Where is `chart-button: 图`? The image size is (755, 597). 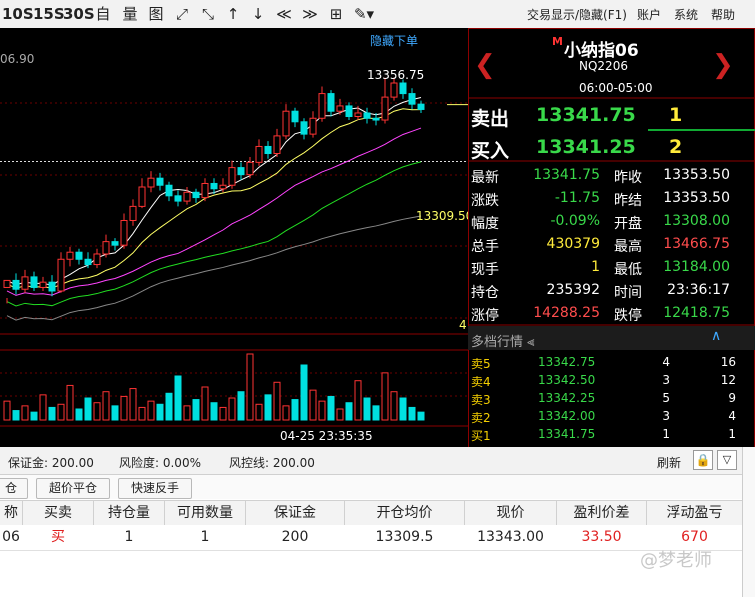
chart-button: 图 is located at coordinates (156, 14).